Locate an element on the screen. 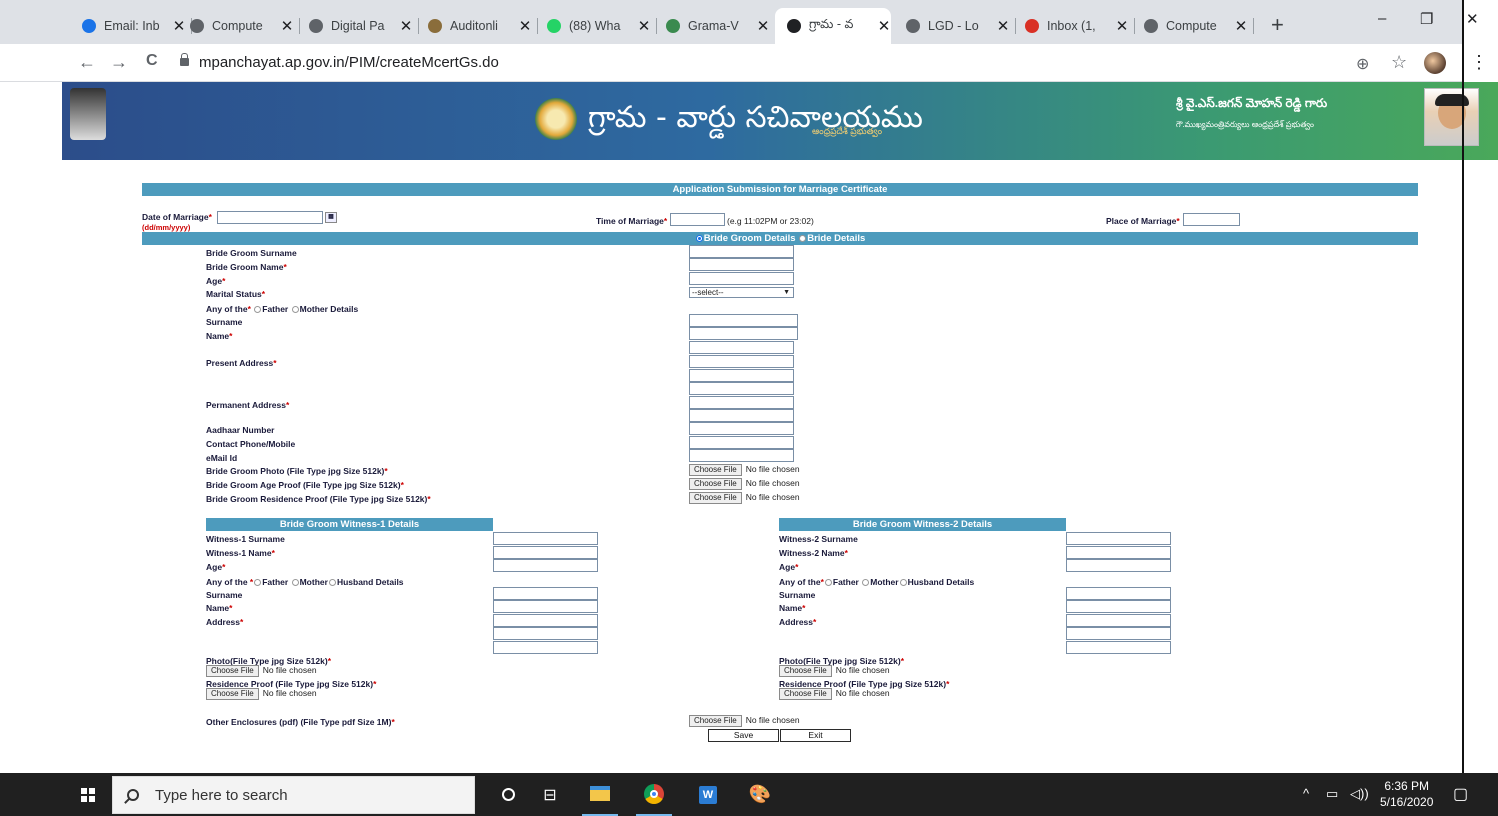 This screenshot has width=1498, height=816. clock-date: 5/16/2020 is located at coordinates (1407, 802).